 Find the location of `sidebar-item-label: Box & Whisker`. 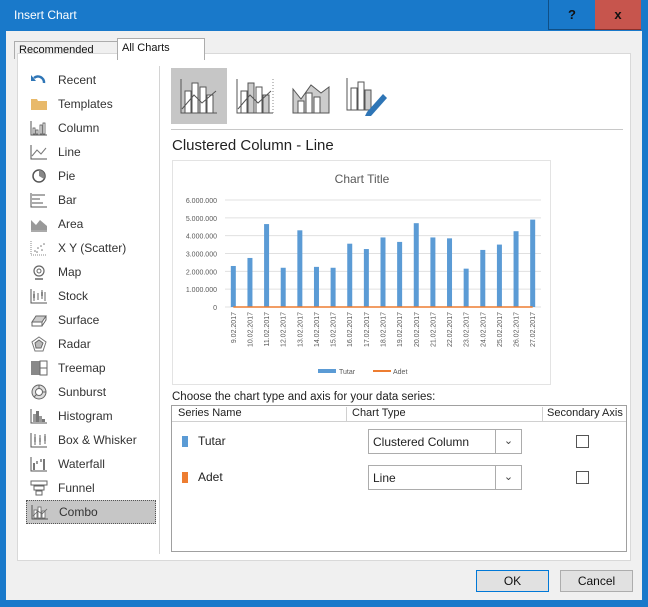

sidebar-item-label: Box & Whisker is located at coordinates (97, 440).